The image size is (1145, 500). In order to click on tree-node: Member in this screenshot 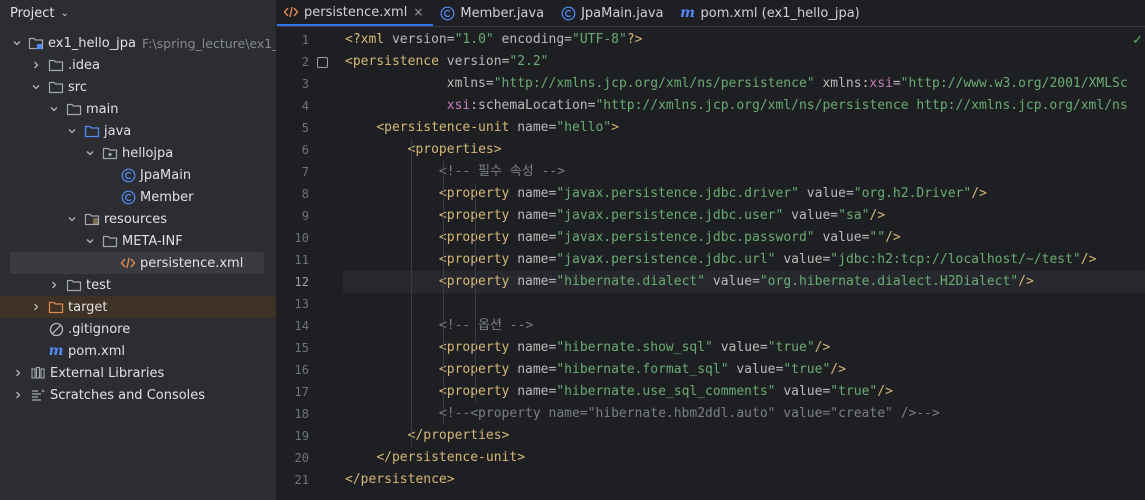, I will do `click(138, 197)`.